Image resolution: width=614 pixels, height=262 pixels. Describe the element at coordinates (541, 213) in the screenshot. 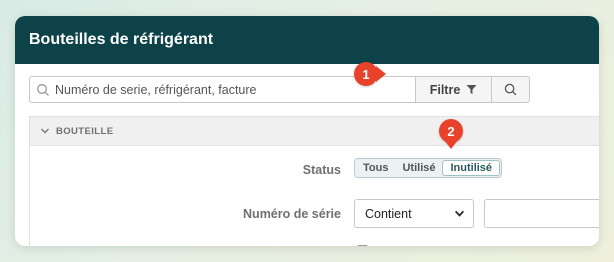

I see `serial-number-input` at that location.